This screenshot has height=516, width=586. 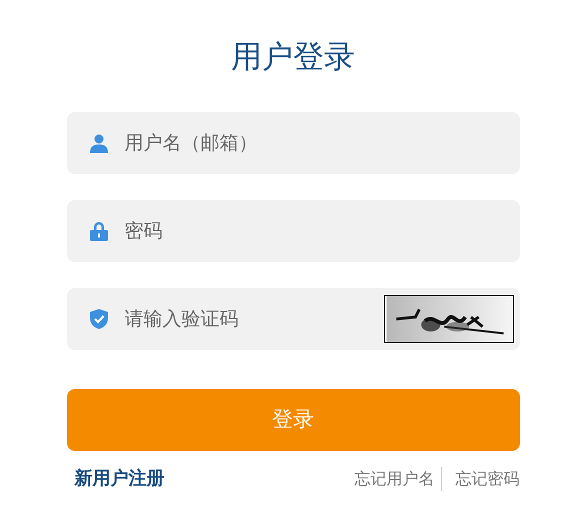 What do you see at coordinates (98, 143) in the screenshot?
I see `user-icon` at bounding box center [98, 143].